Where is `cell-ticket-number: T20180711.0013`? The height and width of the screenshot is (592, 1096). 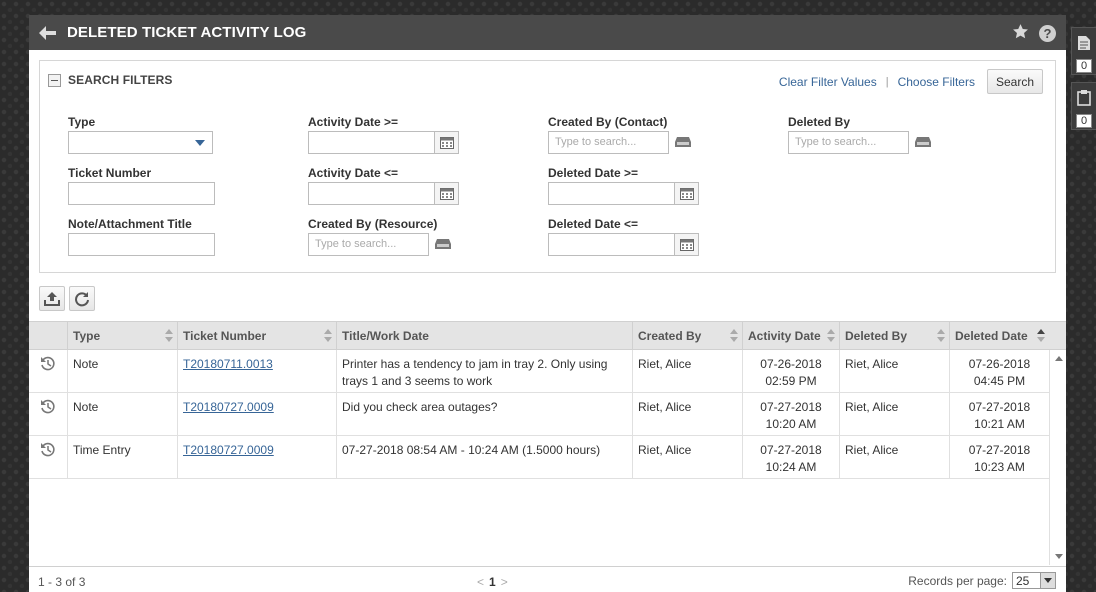 cell-ticket-number: T20180711.0013 is located at coordinates (256, 371).